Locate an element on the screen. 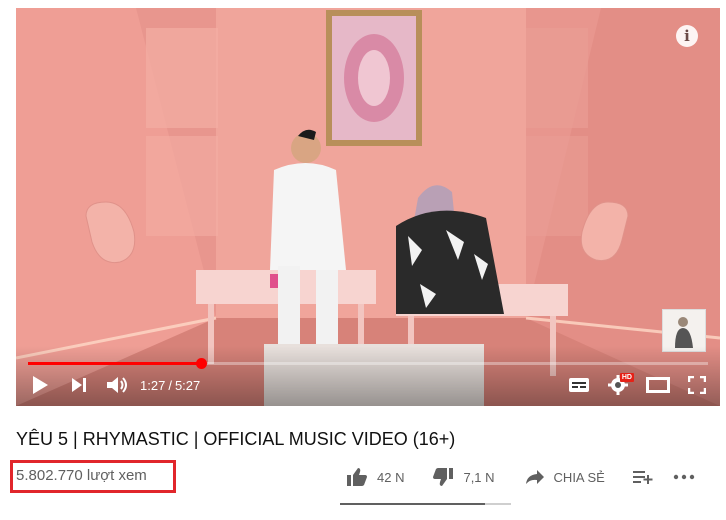  more-icon is located at coordinates (684, 477).